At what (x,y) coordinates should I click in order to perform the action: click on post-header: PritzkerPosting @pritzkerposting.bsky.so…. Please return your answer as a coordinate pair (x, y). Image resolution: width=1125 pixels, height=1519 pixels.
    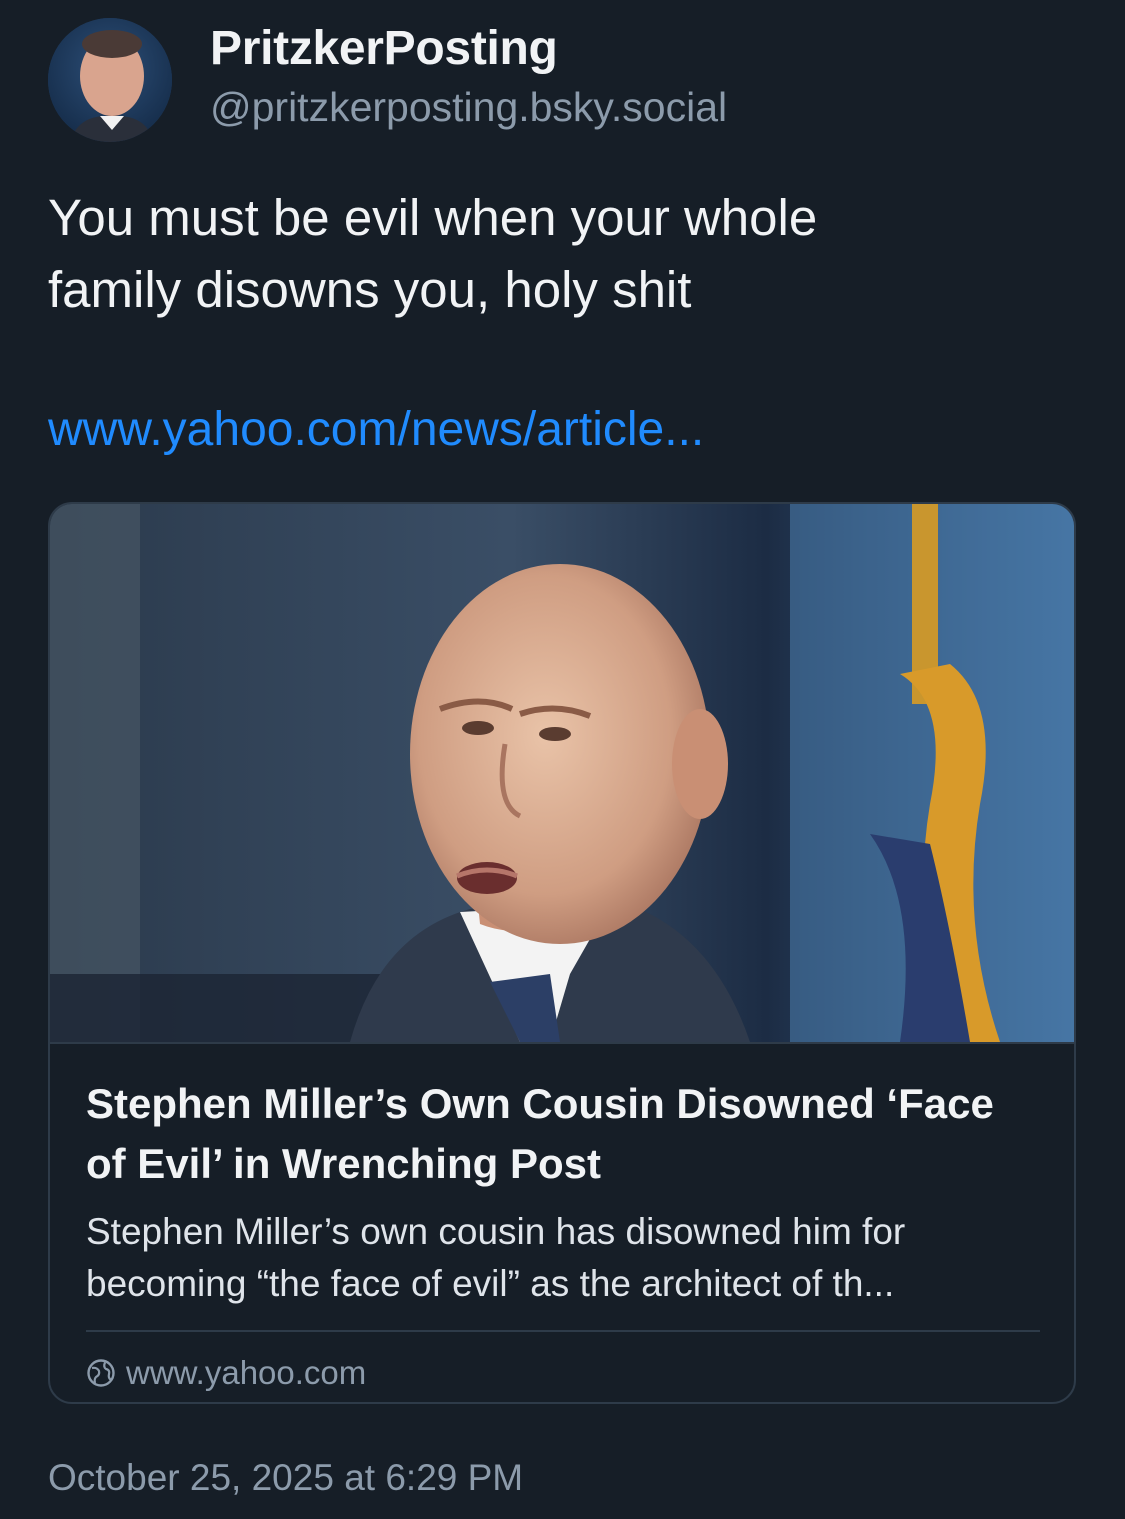
    Looking at the image, I should click on (387, 80).